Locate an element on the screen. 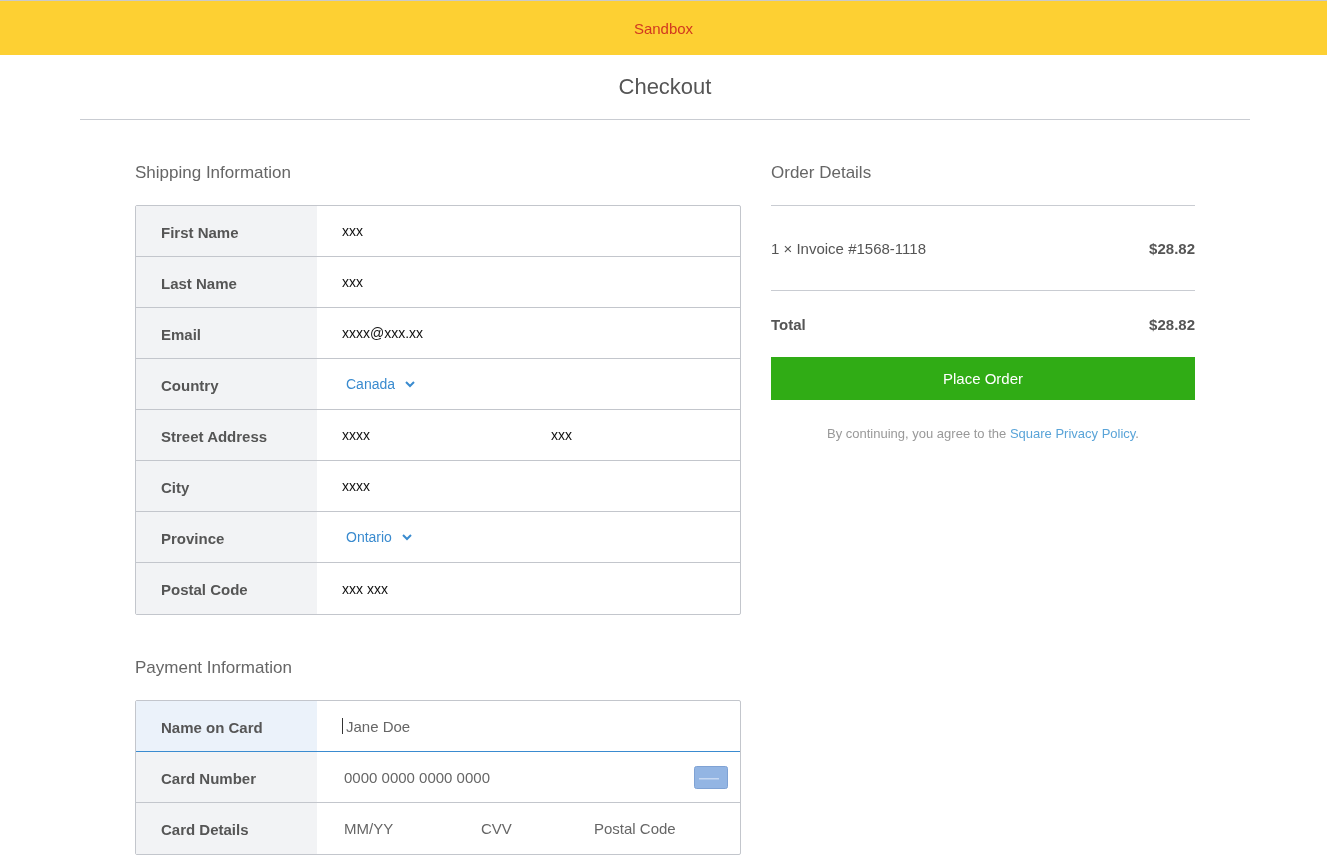  field-label: Postal Code is located at coordinates (226, 588).